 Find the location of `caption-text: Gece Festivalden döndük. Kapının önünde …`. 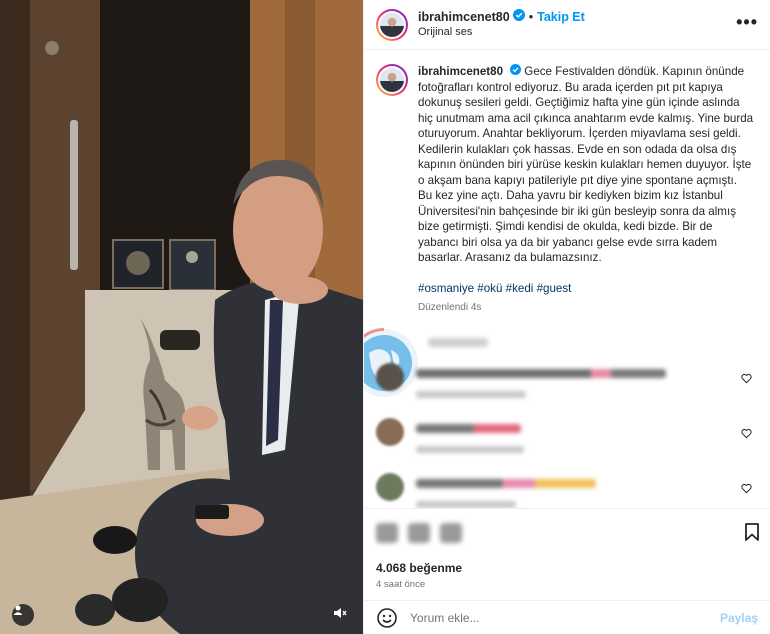

caption-text: Gece Festivalden döndük. Kapının önünde … is located at coordinates (586, 164).